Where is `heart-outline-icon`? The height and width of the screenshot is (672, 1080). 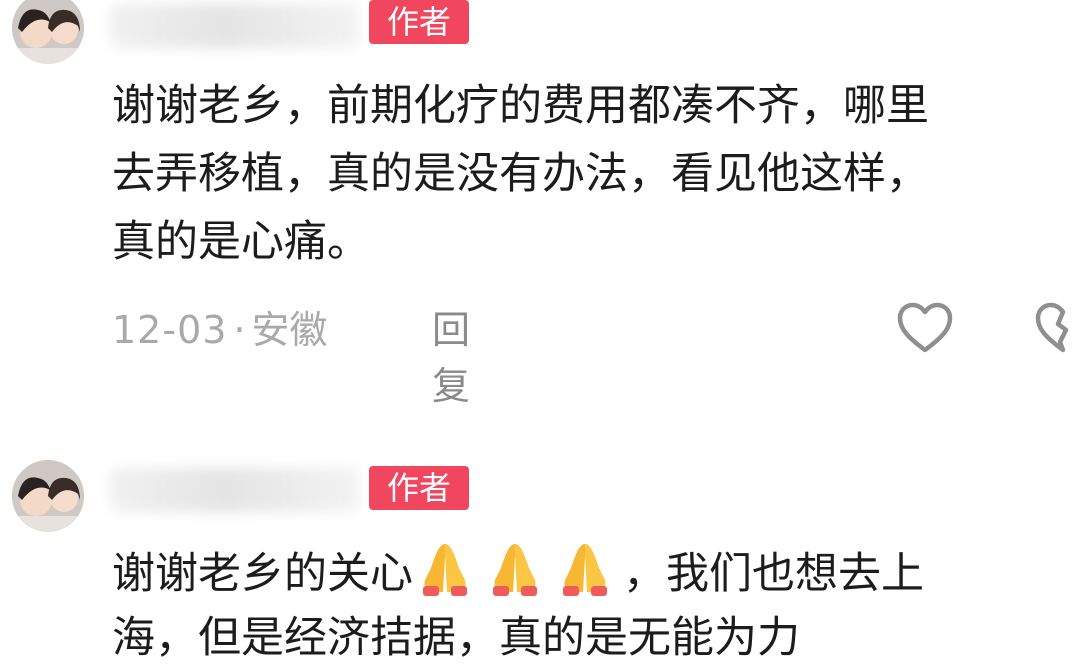 heart-outline-icon is located at coordinates (925, 329).